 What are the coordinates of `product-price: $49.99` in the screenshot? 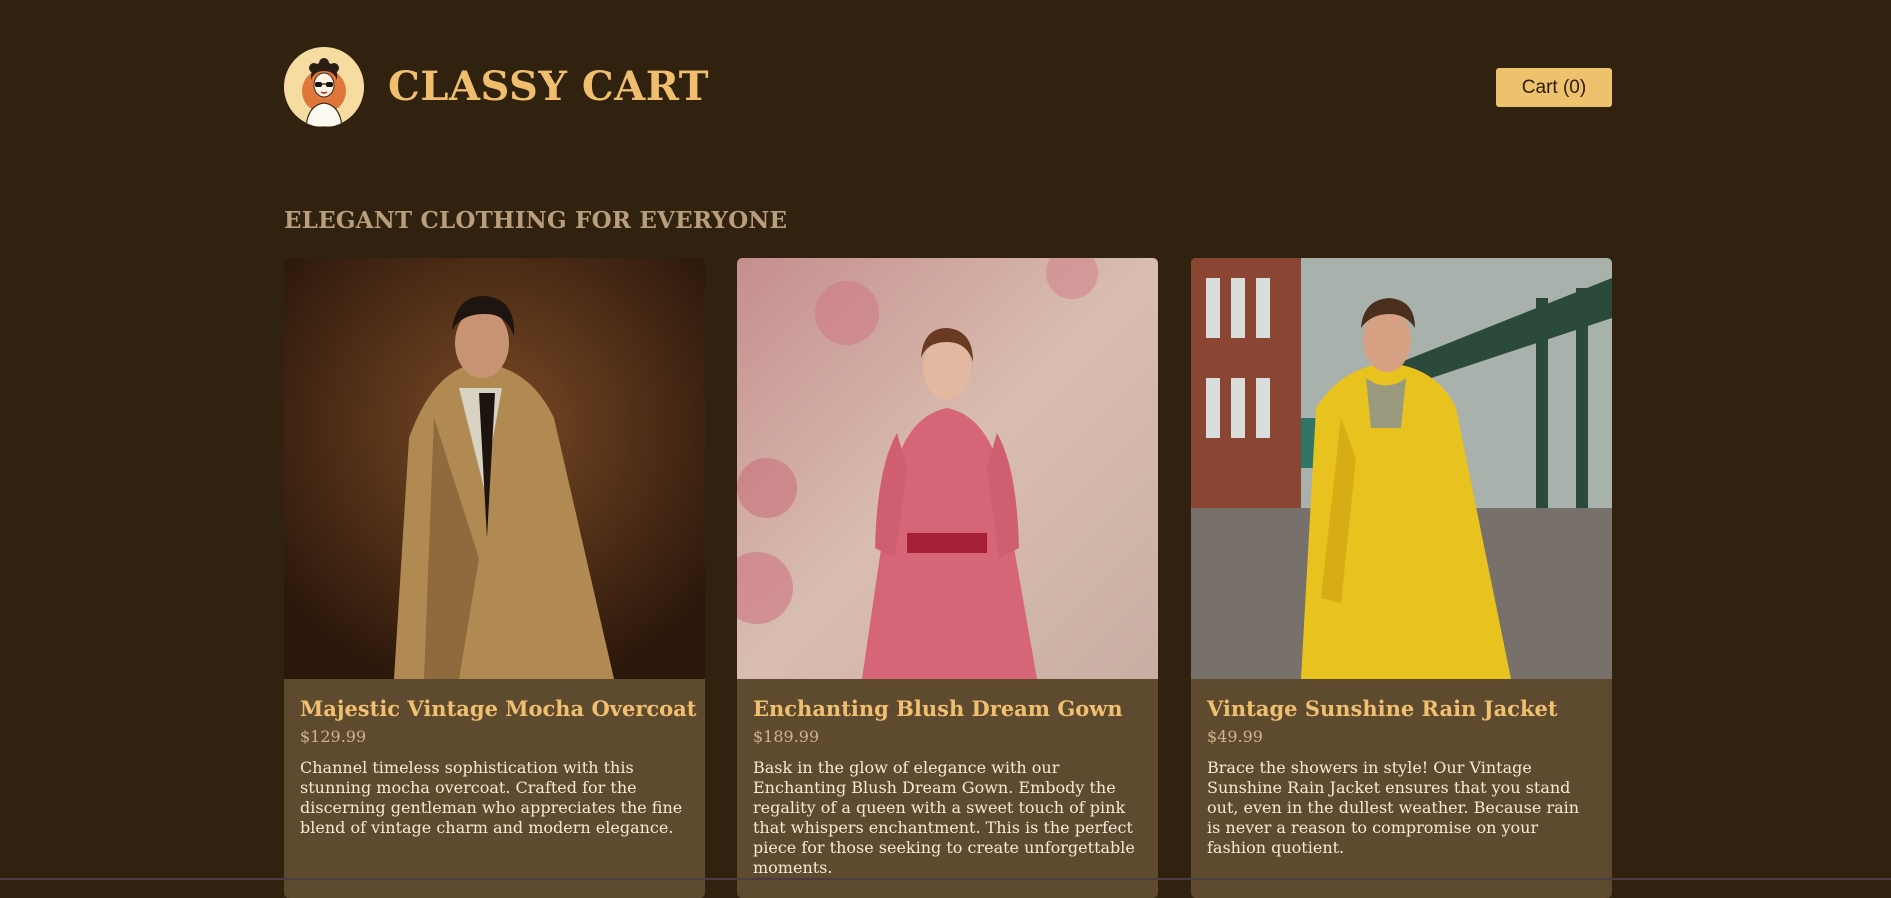 It's located at (1235, 736).